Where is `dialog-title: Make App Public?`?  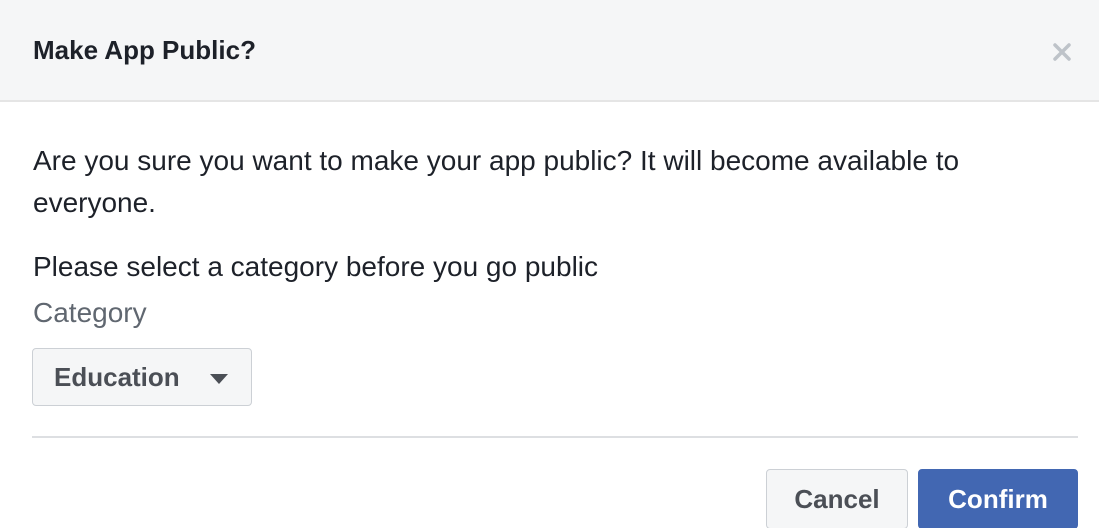 dialog-title: Make App Public? is located at coordinates (144, 50).